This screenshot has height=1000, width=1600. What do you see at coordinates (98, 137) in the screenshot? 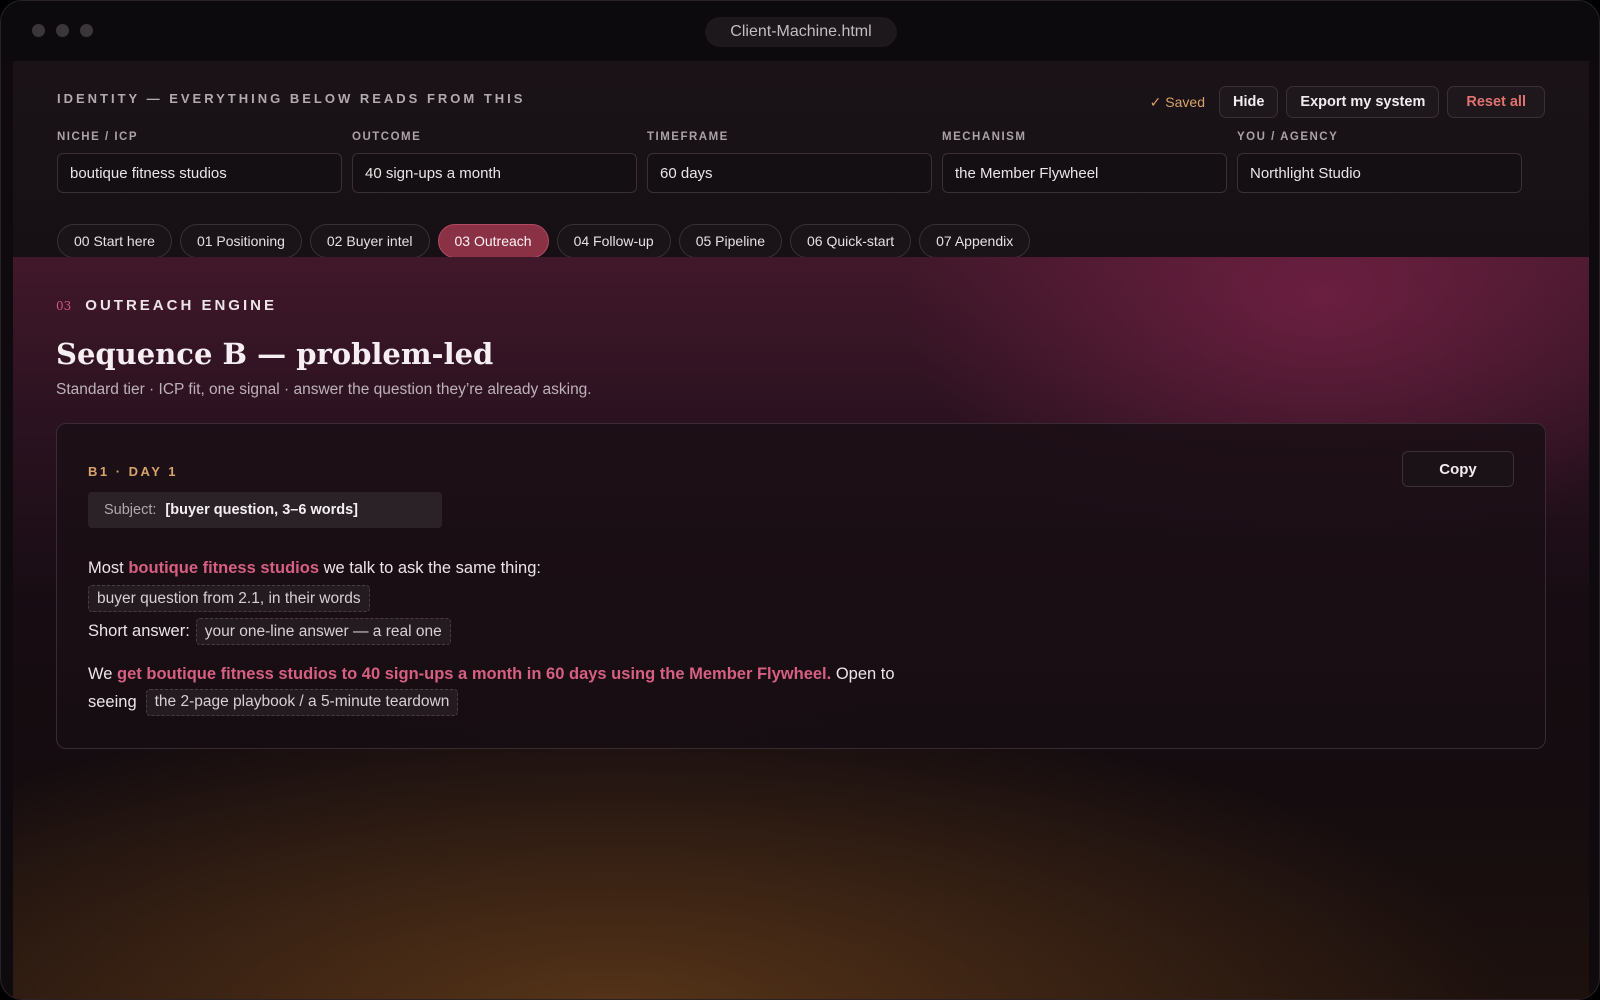
I see `field-label: NICHE / ICP` at bounding box center [98, 137].